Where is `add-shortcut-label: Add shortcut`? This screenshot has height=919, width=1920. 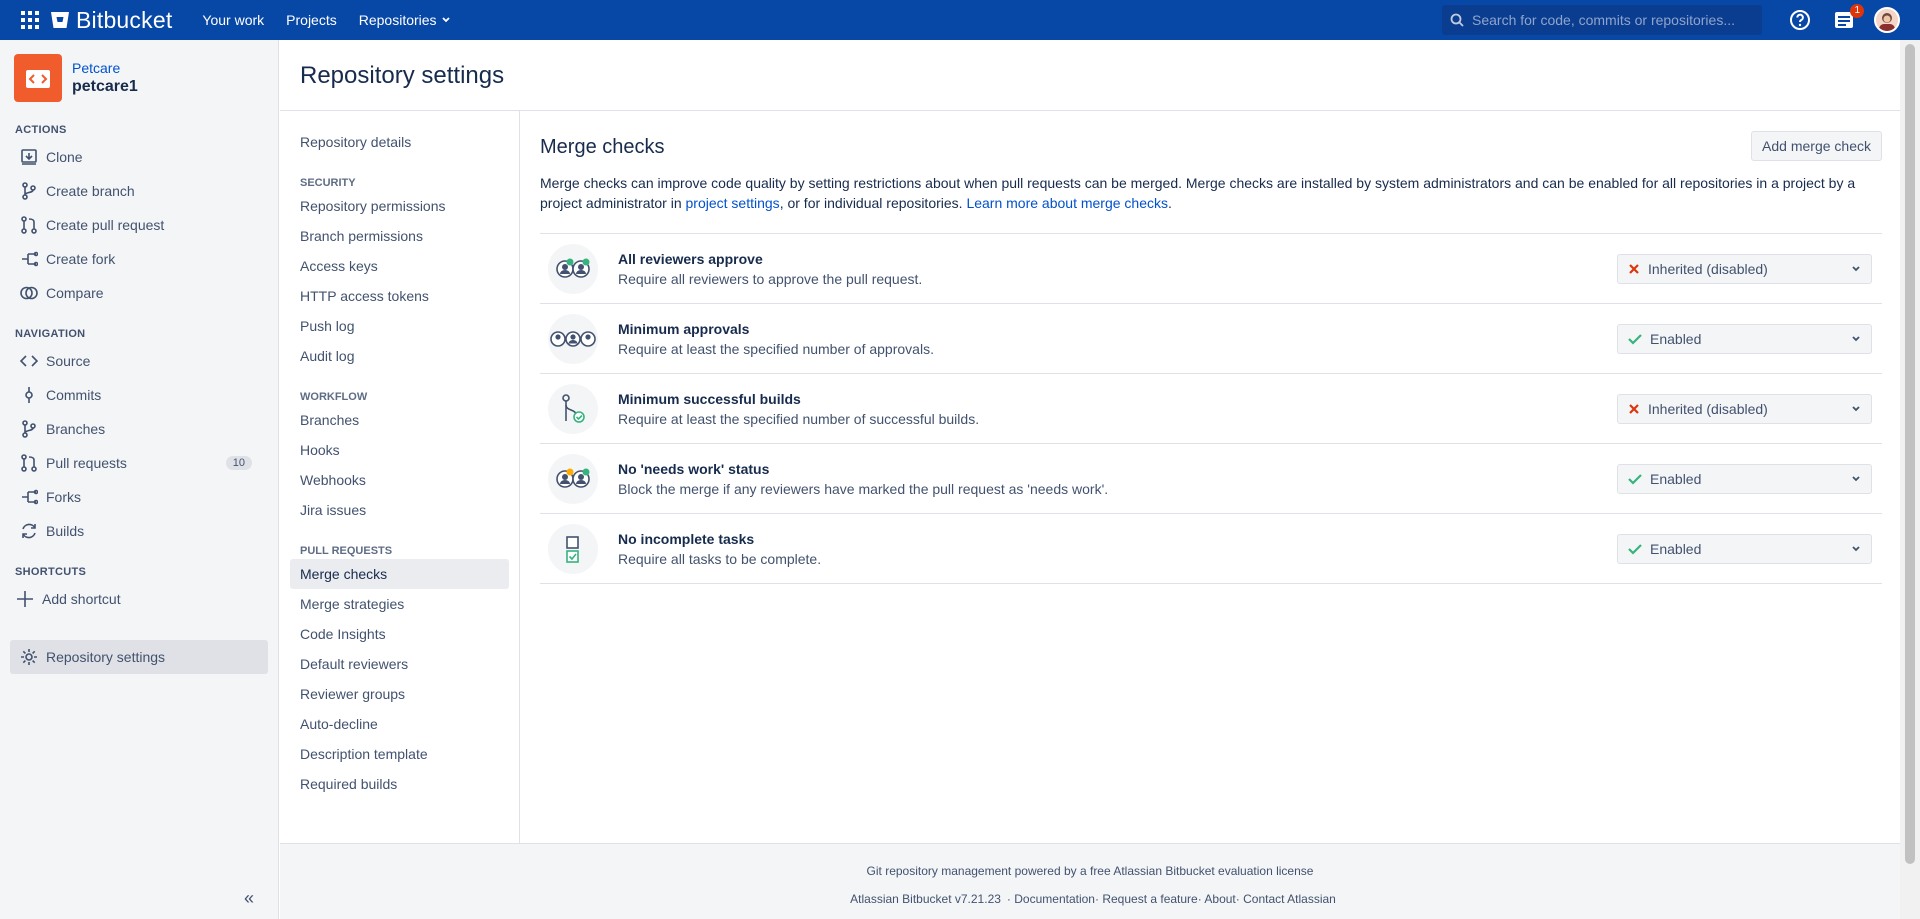 add-shortcut-label: Add shortcut is located at coordinates (81, 599).